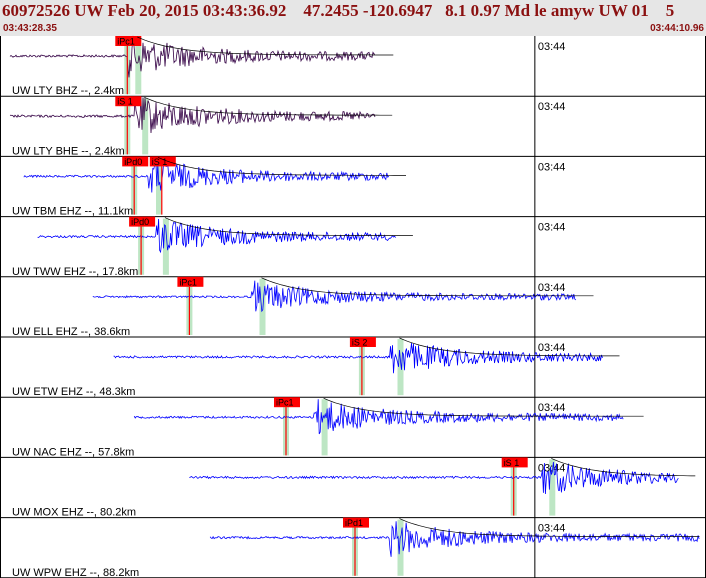 Image resolution: width=706 pixels, height=578 pixels. What do you see at coordinates (73, 392) in the screenshot?
I see `channel-label: UW ETW EHZ --, 48.3km` at bounding box center [73, 392].